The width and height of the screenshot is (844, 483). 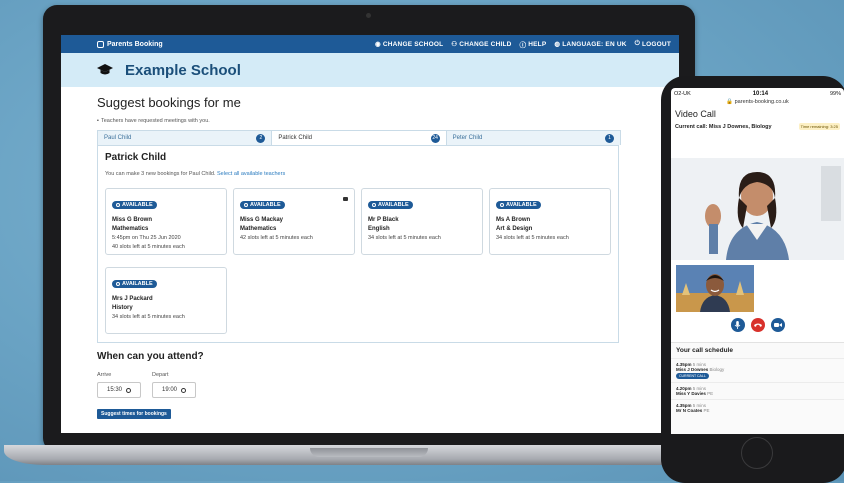 What do you see at coordinates (148, 247) in the screenshot?
I see `slots-left: 40 slots left at 5 minutes each` at bounding box center [148, 247].